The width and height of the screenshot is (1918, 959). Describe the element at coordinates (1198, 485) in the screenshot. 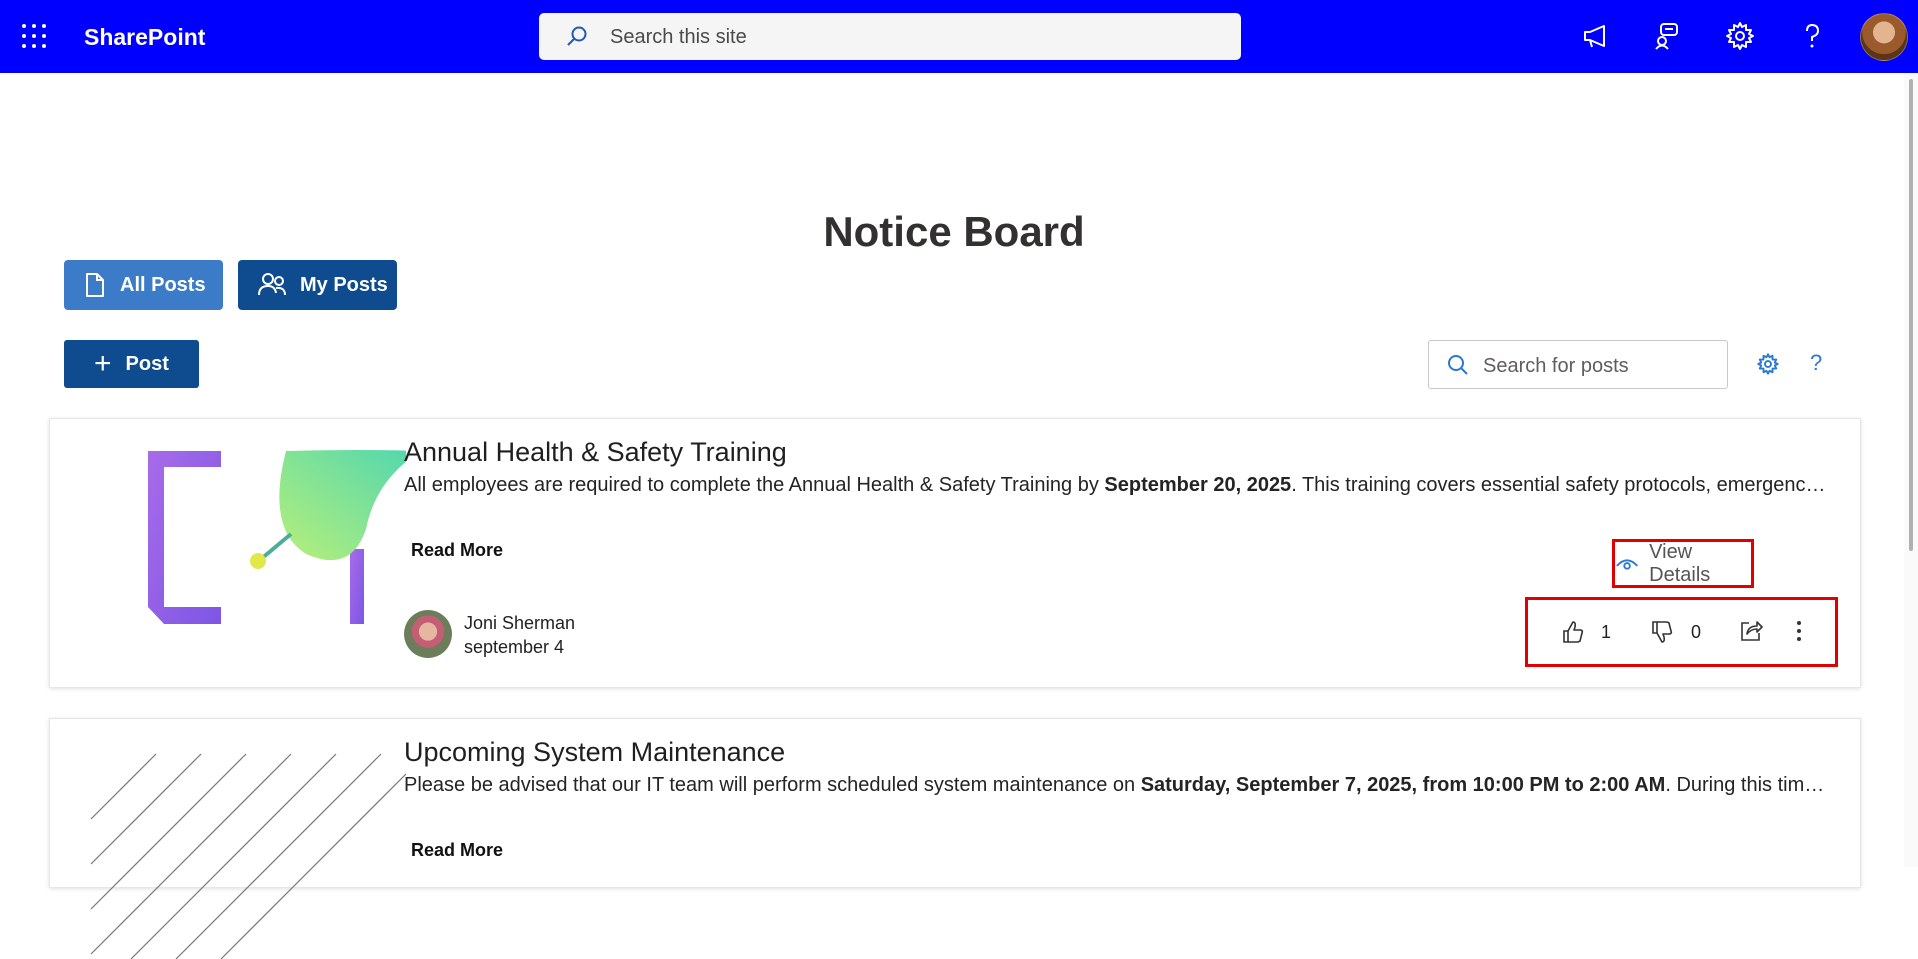

I see `post-description-bold: September 20, 2025` at that location.